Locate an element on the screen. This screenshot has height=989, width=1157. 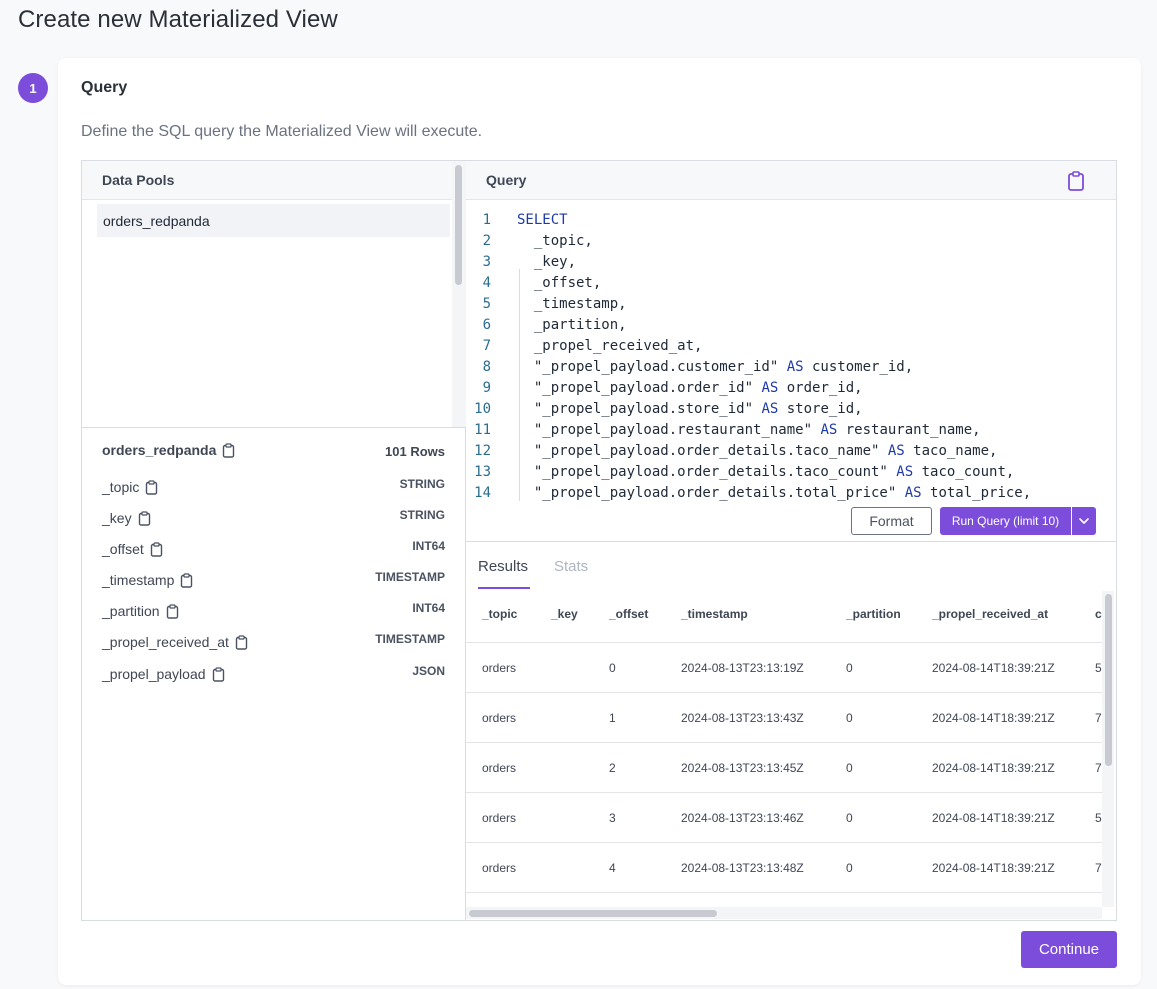
code-segment: _propel_received_at, is located at coordinates (610, 346).